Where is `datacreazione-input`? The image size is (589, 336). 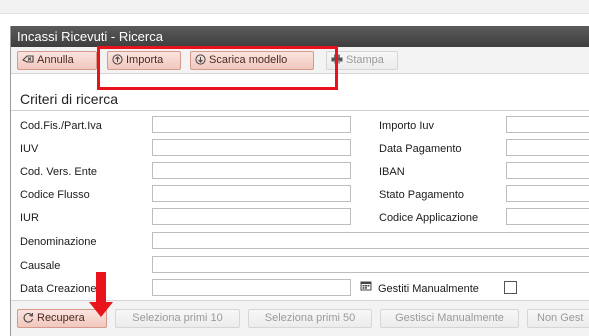 datacreazione-input is located at coordinates (251, 287).